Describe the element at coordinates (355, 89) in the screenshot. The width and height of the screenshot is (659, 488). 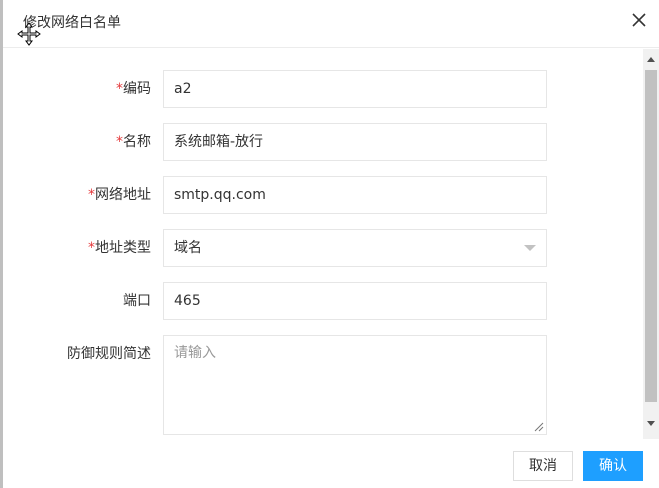
I see `code-input: a2` at that location.